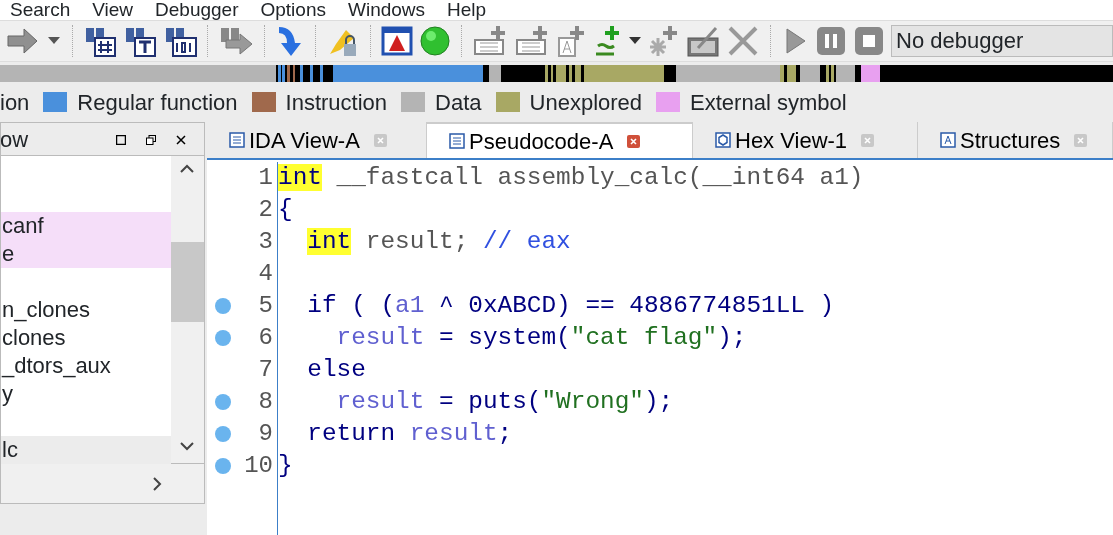  I want to click on line-number: 8, so click(265, 402).